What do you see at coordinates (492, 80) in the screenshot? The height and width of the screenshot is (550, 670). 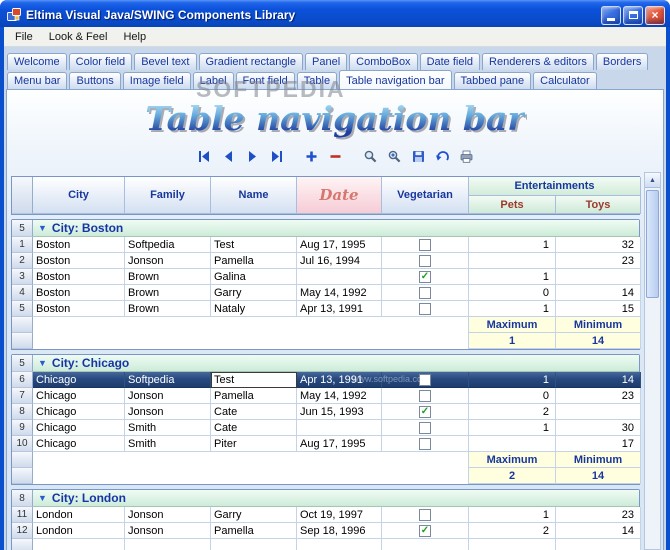 I see `tab-tabbed-pane: Tabbed pane` at bounding box center [492, 80].